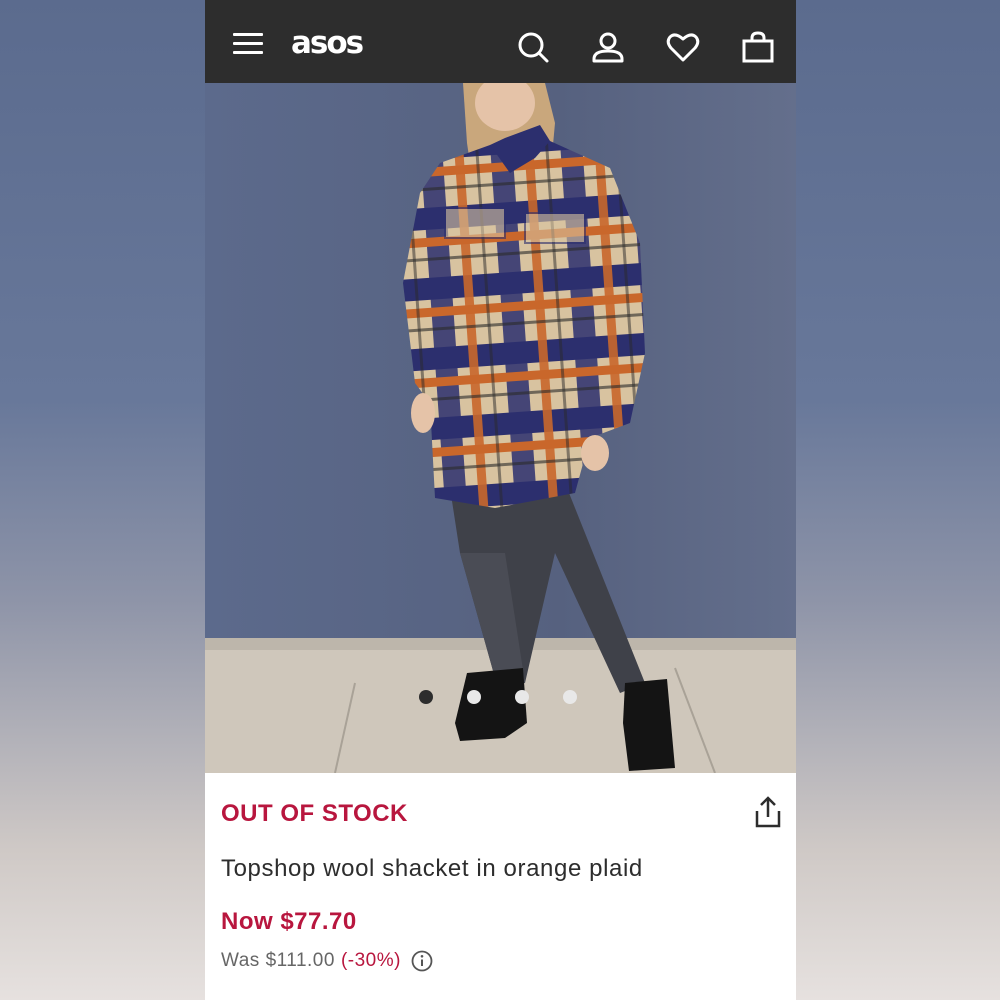  Describe the element at coordinates (500, 41) in the screenshot. I see `top-navigation-bar: asos` at that location.